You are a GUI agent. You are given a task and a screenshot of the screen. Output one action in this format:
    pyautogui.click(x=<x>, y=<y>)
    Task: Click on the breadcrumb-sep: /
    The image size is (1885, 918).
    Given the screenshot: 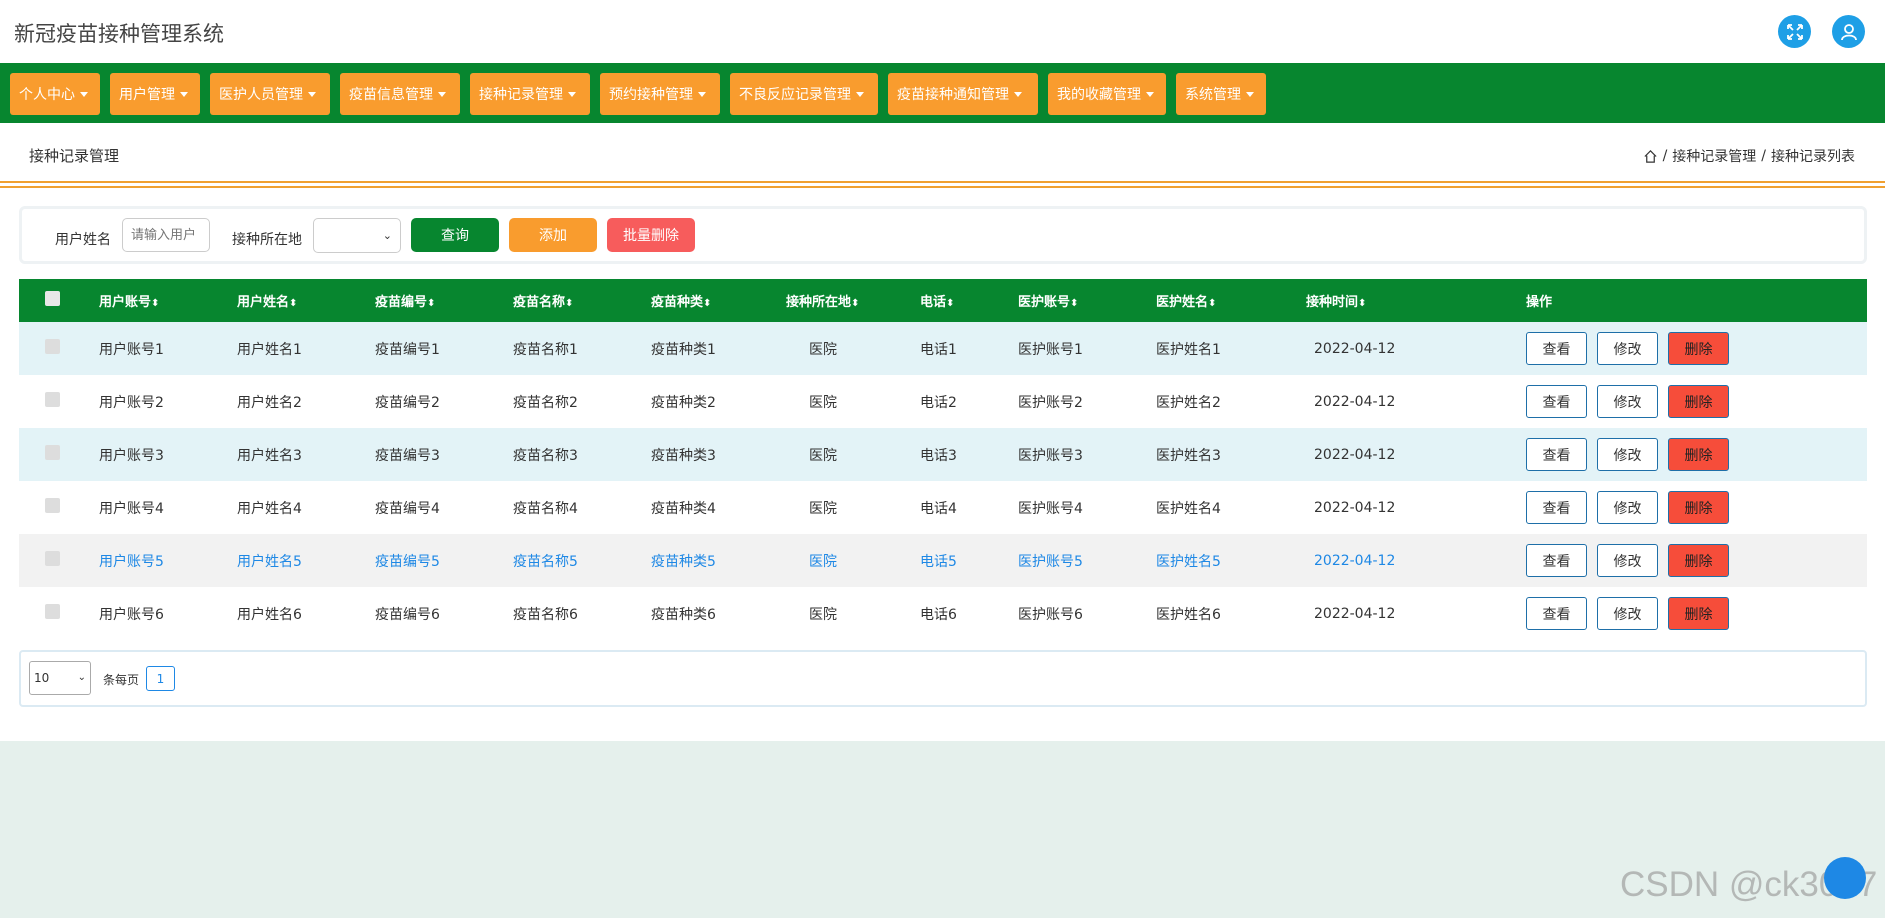 What is the action you would take?
    pyautogui.click(x=1665, y=156)
    